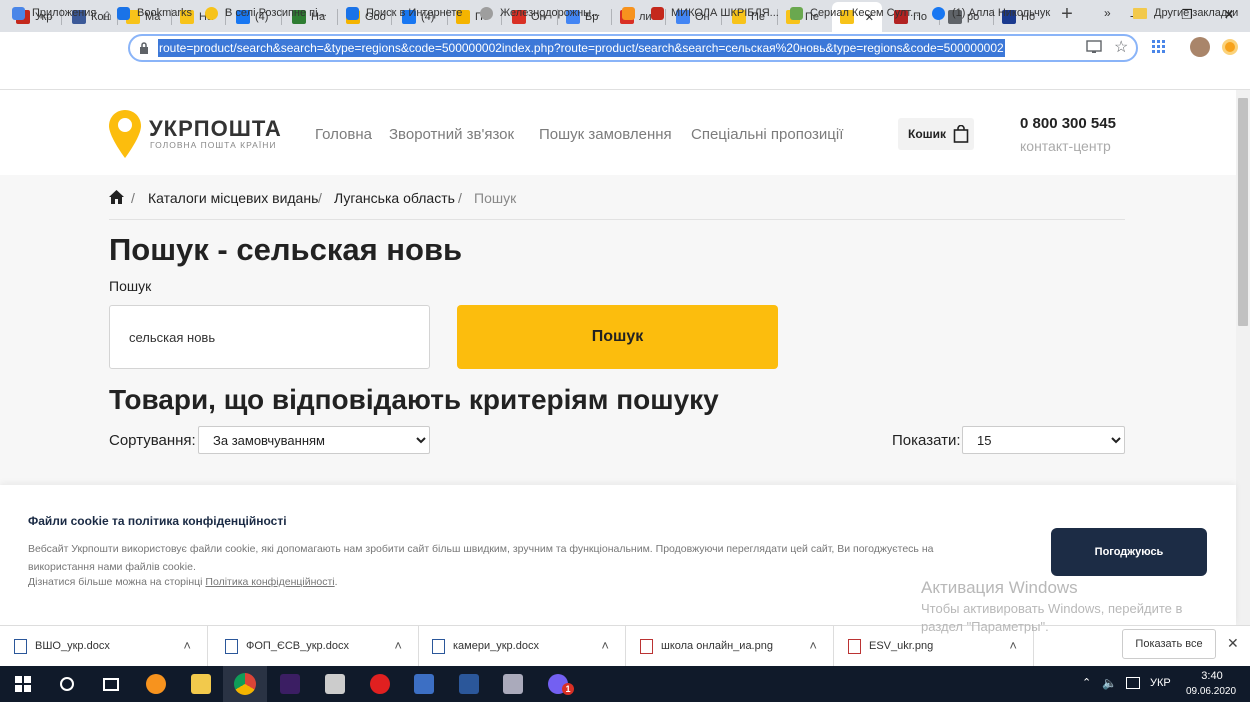 Image resolution: width=1250 pixels, height=702 pixels. What do you see at coordinates (233, 198) in the screenshot?
I see `breadcrumb-catalogs: Каталоги місцевих видань` at bounding box center [233, 198].